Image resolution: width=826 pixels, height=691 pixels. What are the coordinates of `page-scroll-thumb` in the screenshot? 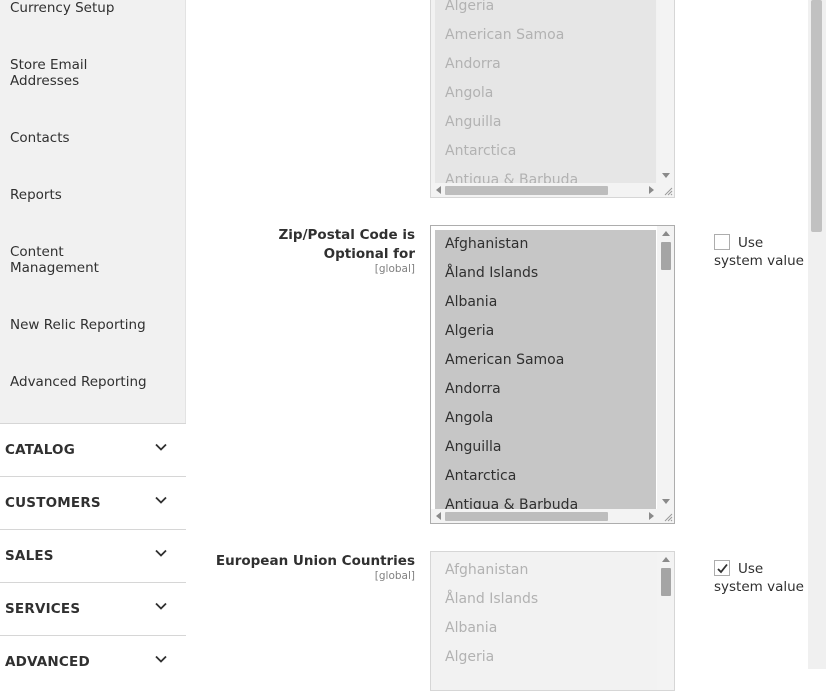 It's located at (816, 116).